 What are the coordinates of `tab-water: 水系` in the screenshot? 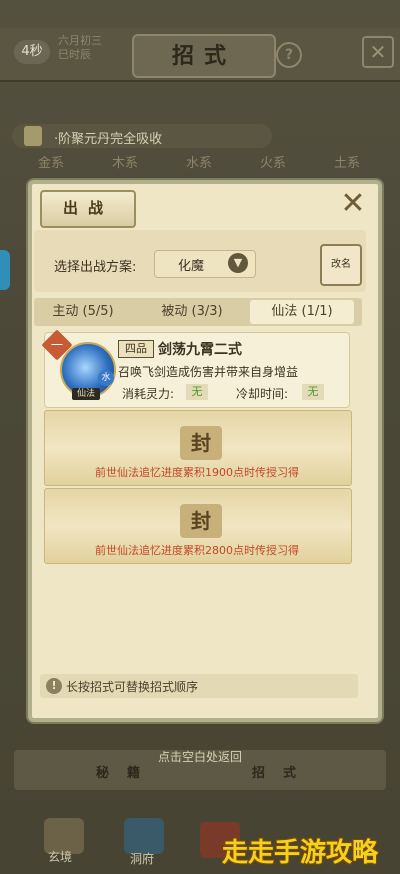 It's located at (199, 161).